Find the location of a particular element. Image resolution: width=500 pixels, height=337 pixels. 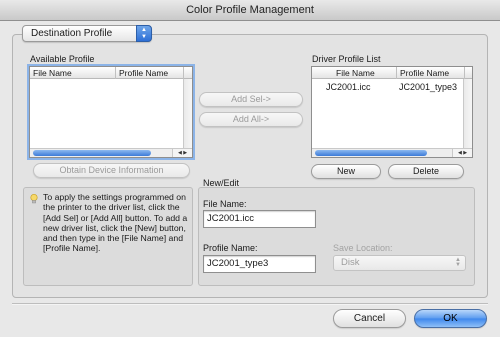

row-file-name: JC2001.icc is located at coordinates (348, 87).